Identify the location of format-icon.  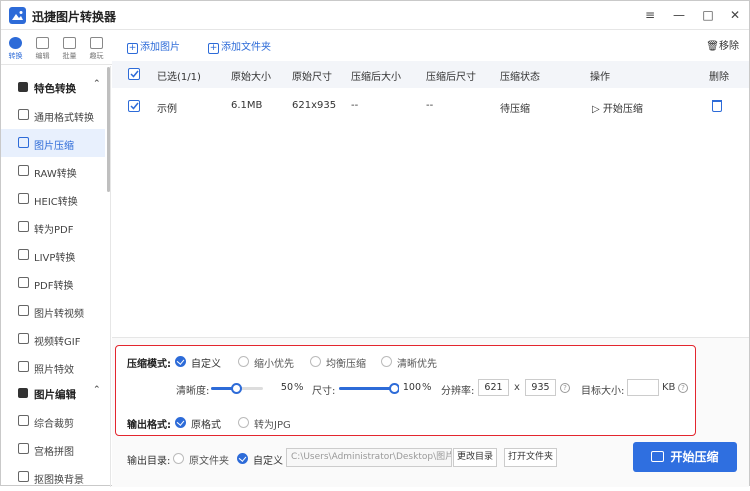
(23, 114).